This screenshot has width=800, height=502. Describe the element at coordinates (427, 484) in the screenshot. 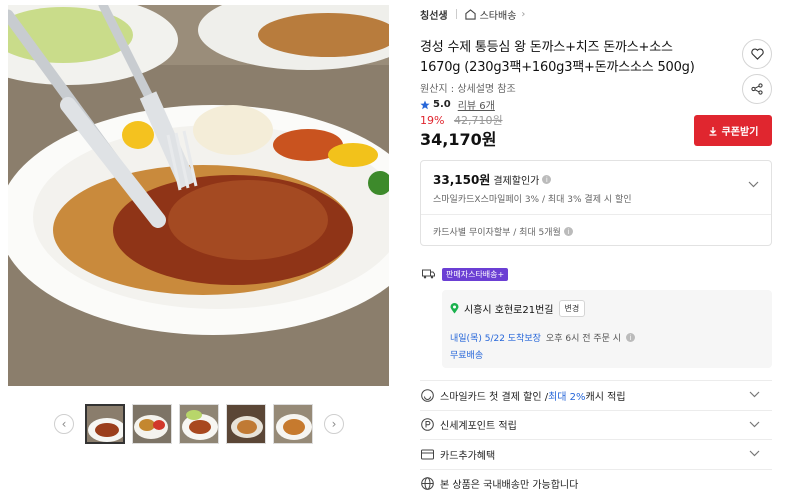

I see `globe-icon` at that location.